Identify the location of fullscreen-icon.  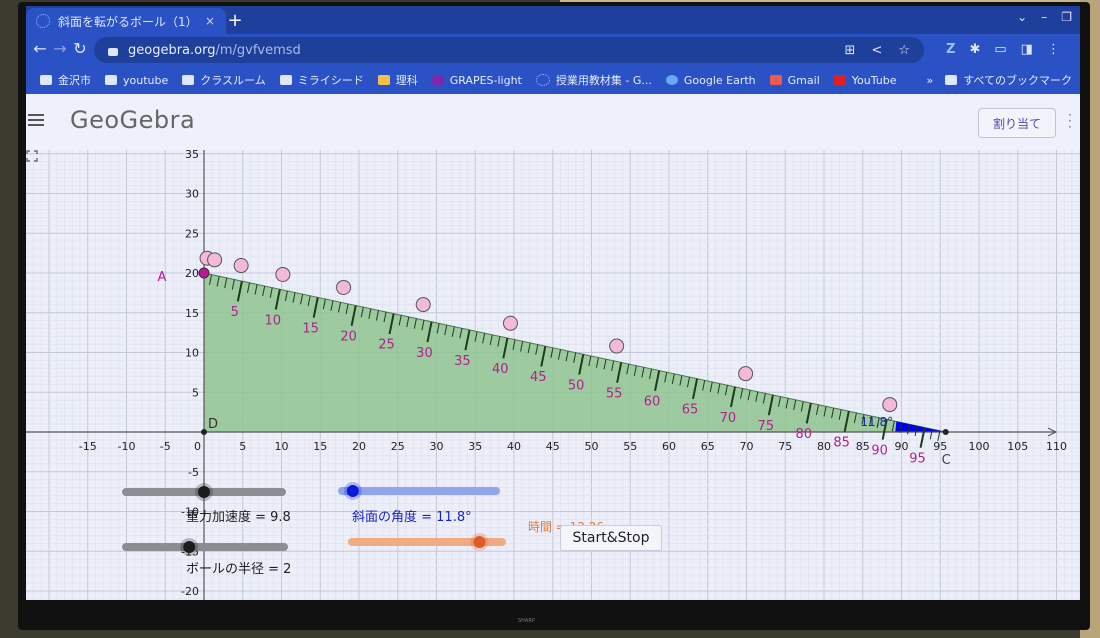
(32, 156).